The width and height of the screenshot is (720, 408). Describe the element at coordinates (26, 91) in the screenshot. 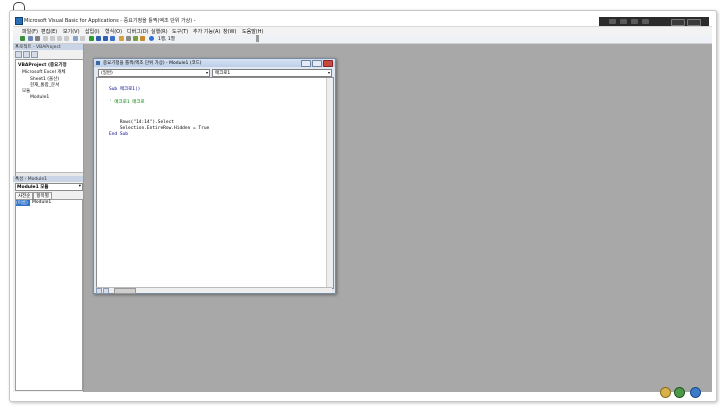

I see `tree-node-modules: 모듈` at that location.